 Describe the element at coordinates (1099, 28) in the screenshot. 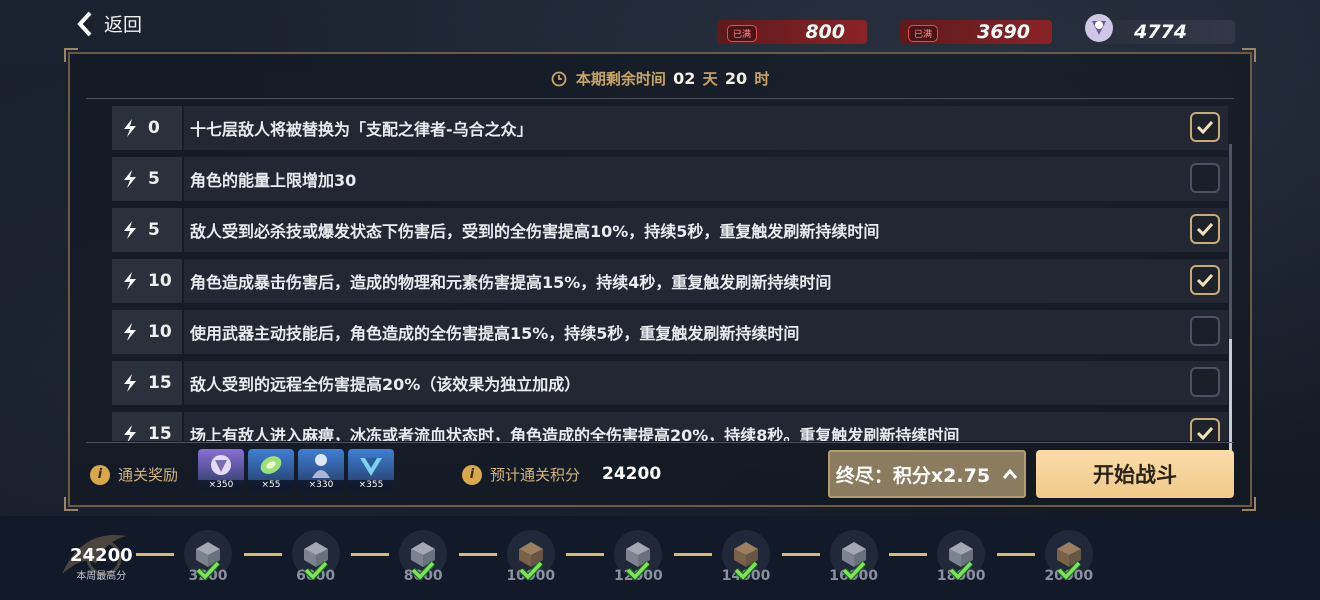

I see `emblem-icon` at that location.